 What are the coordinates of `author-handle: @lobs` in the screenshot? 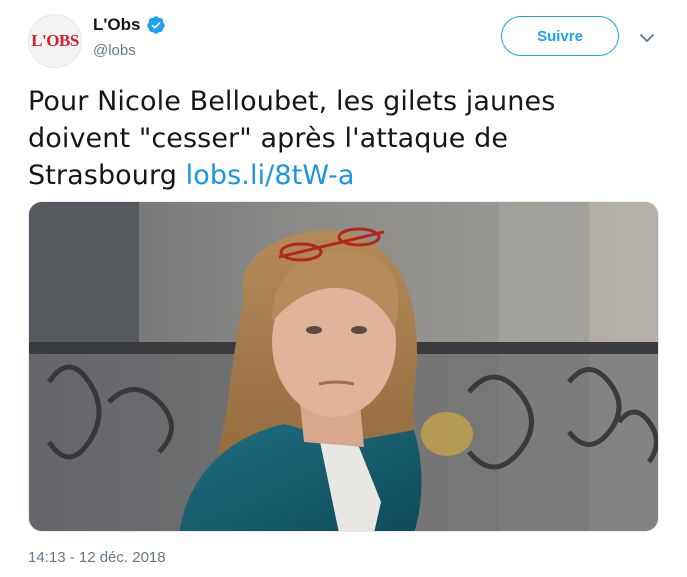 It's located at (114, 50).